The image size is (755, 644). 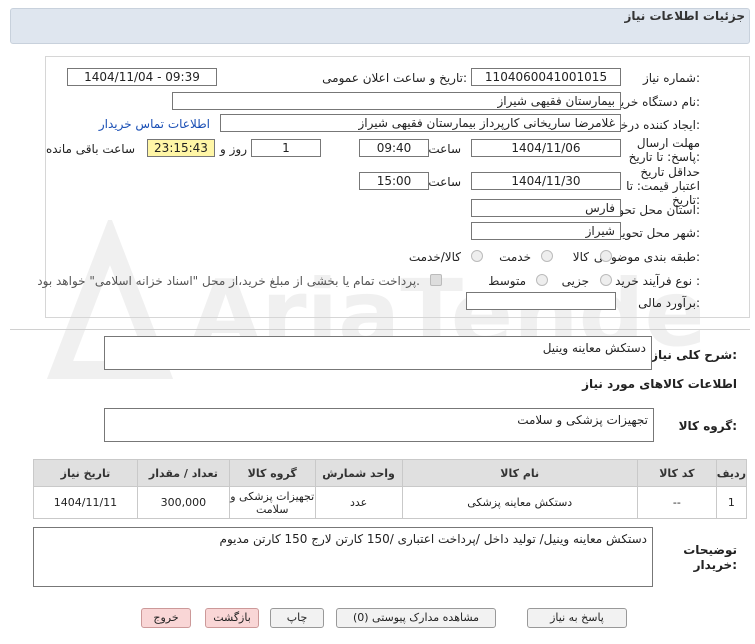 What do you see at coordinates (232, 618) in the screenshot?
I see `back-button: بازگشت` at bounding box center [232, 618].